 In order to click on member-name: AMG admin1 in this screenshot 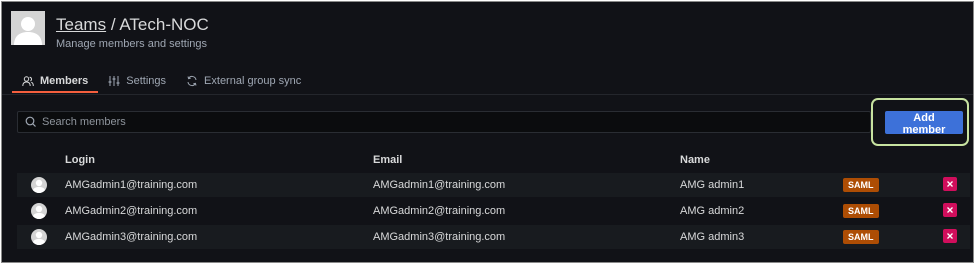, I will do `click(712, 185)`.